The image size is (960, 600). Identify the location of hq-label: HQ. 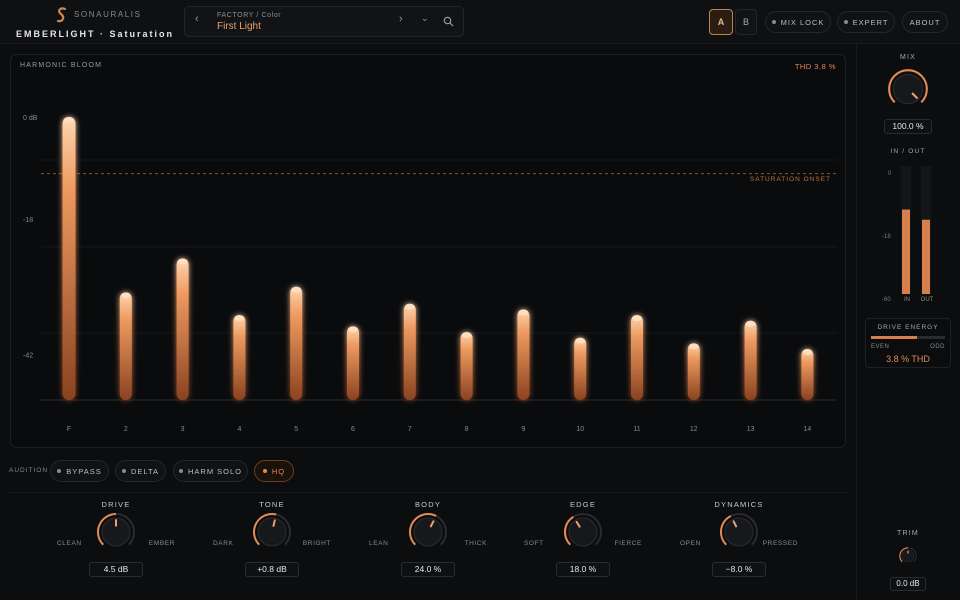
(278, 471).